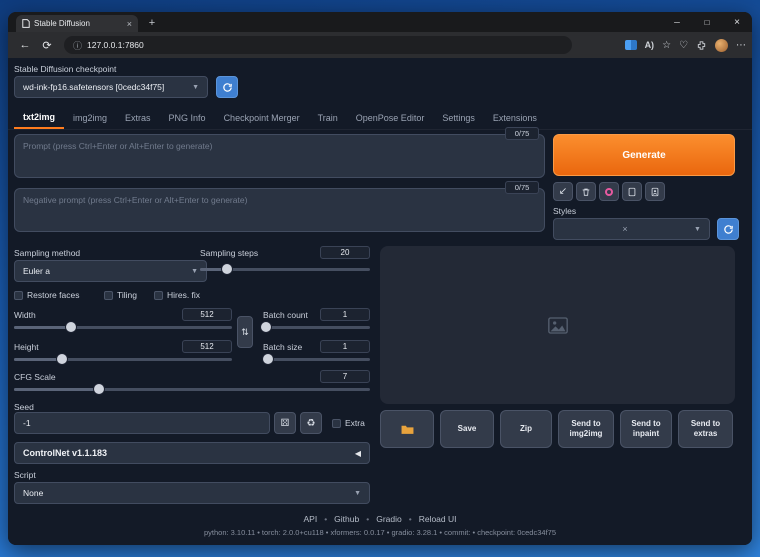  Describe the element at coordinates (46, 295) in the screenshot. I see `restore-faces-checkbox: Restore faces` at that location.